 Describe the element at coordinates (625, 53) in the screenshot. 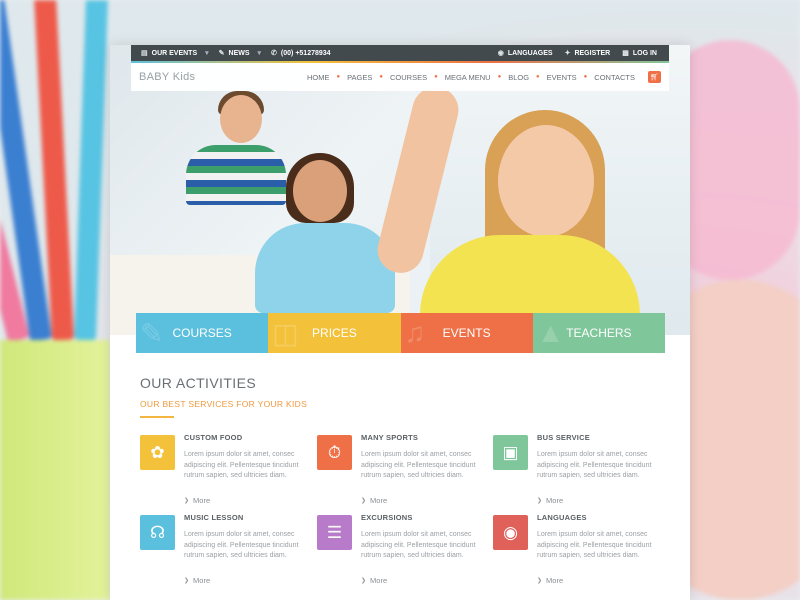

I see `lock-icon: ▩` at that location.